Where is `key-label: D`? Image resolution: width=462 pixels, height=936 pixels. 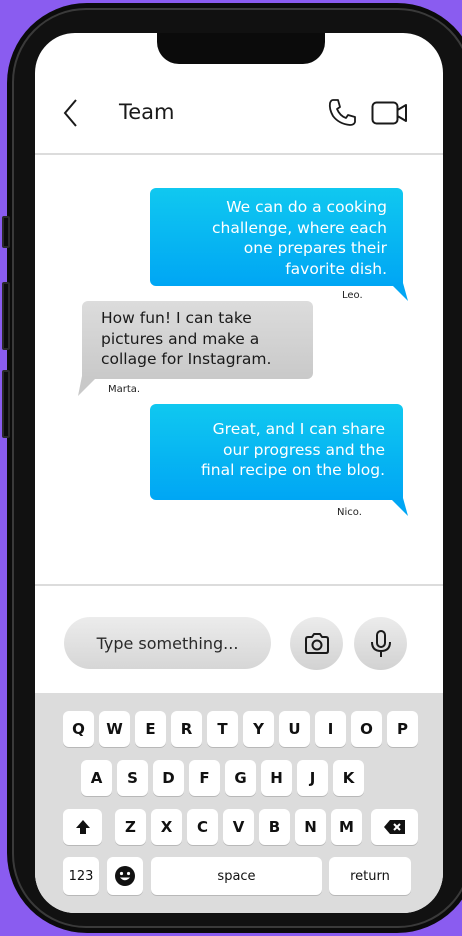
key-label: D is located at coordinates (168, 778).